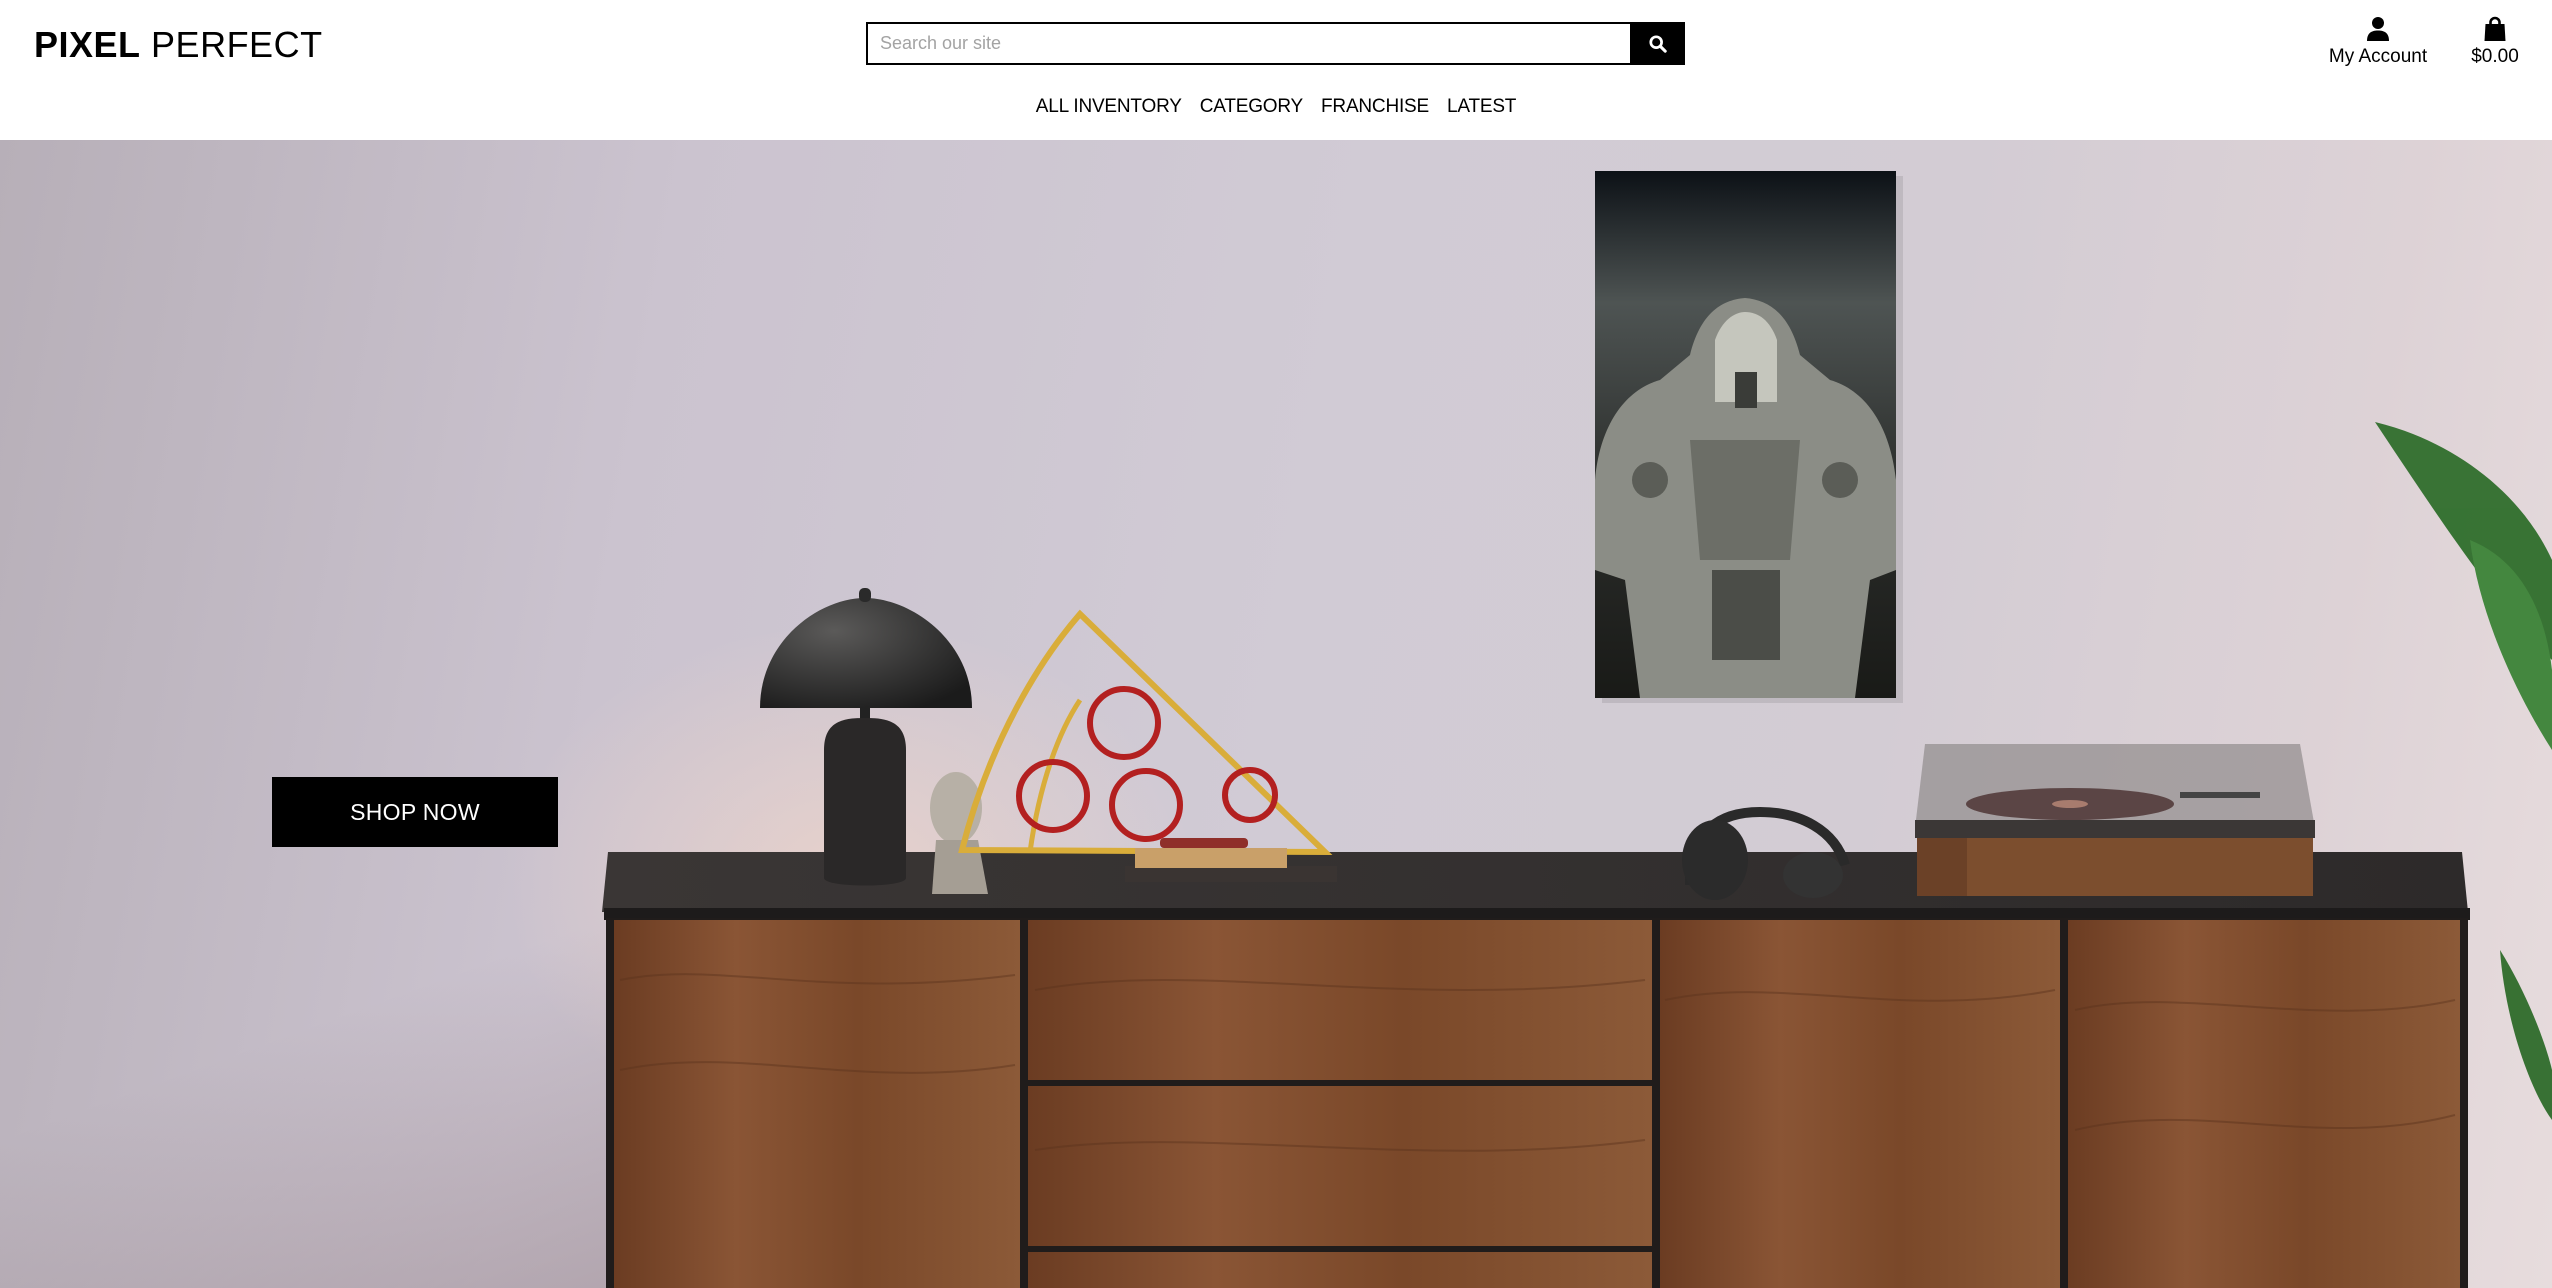 The width and height of the screenshot is (2552, 1288). What do you see at coordinates (1248, 43) in the screenshot?
I see `search-input` at bounding box center [1248, 43].